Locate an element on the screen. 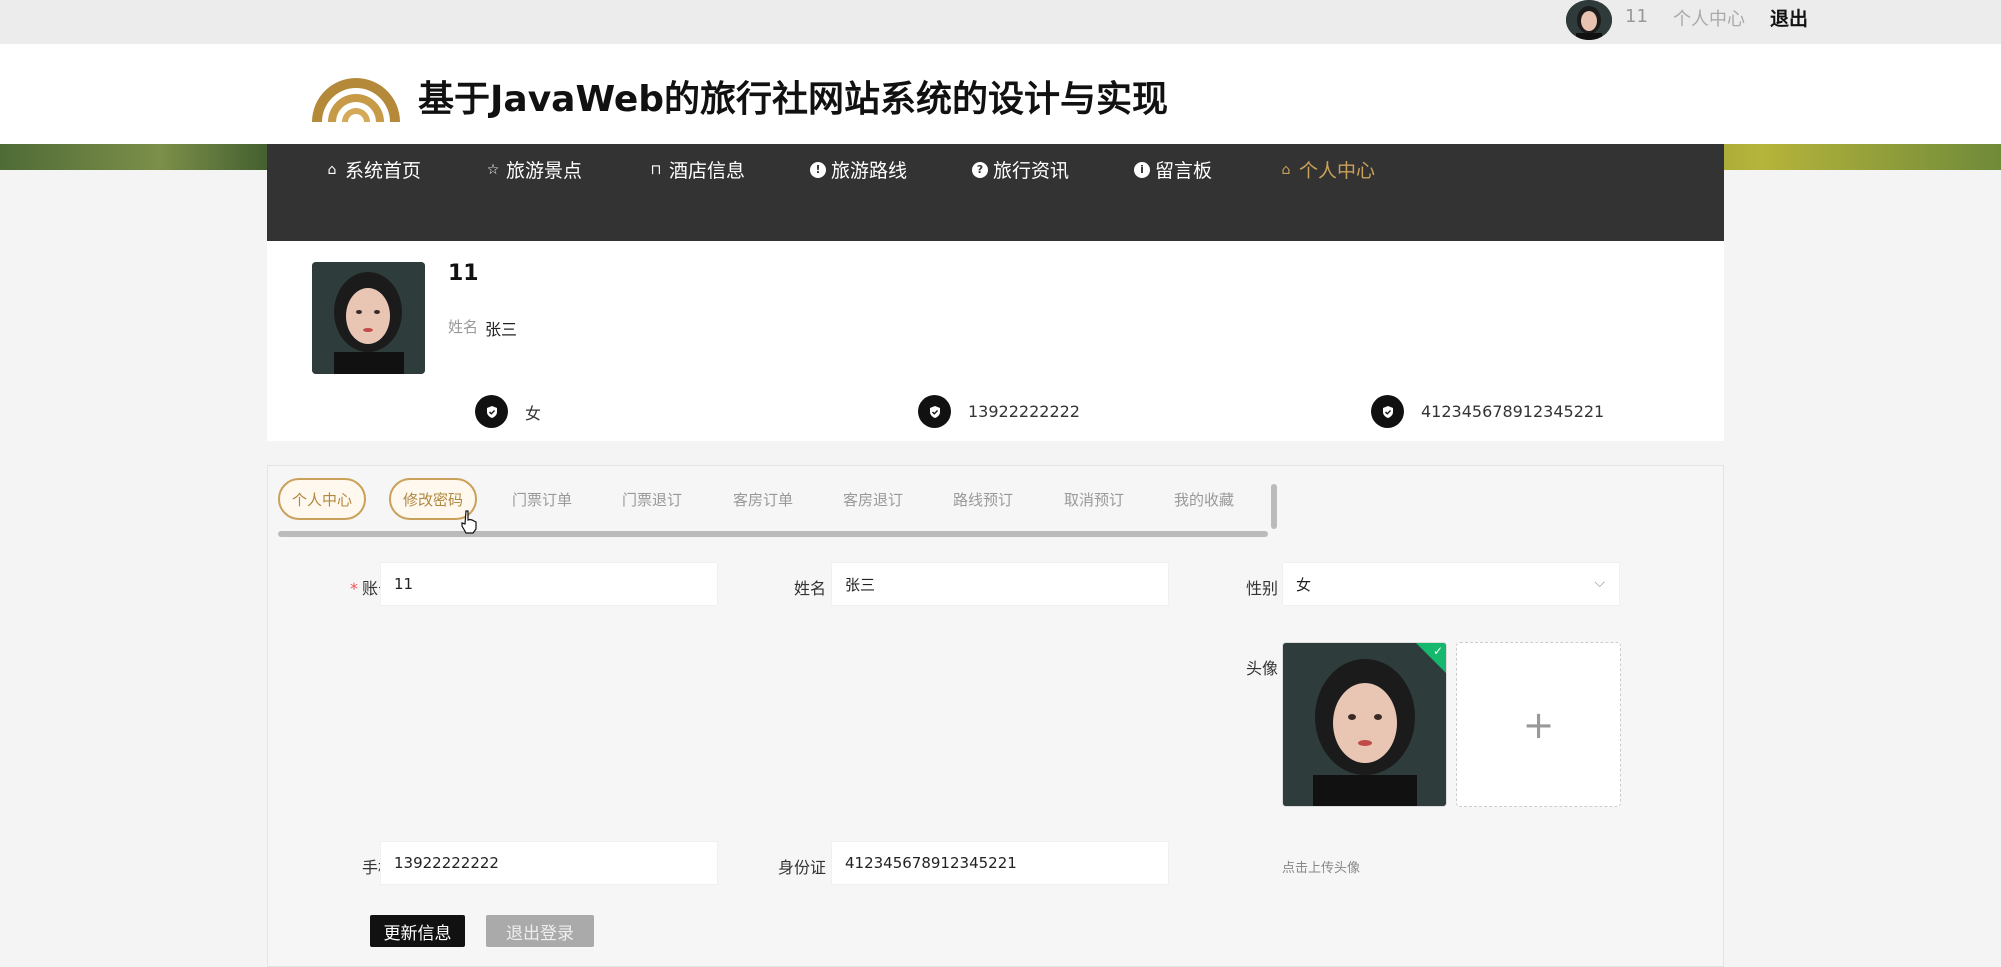 This screenshot has width=2001, height=967. profile-phone-value: 13922222222 is located at coordinates (1024, 411).